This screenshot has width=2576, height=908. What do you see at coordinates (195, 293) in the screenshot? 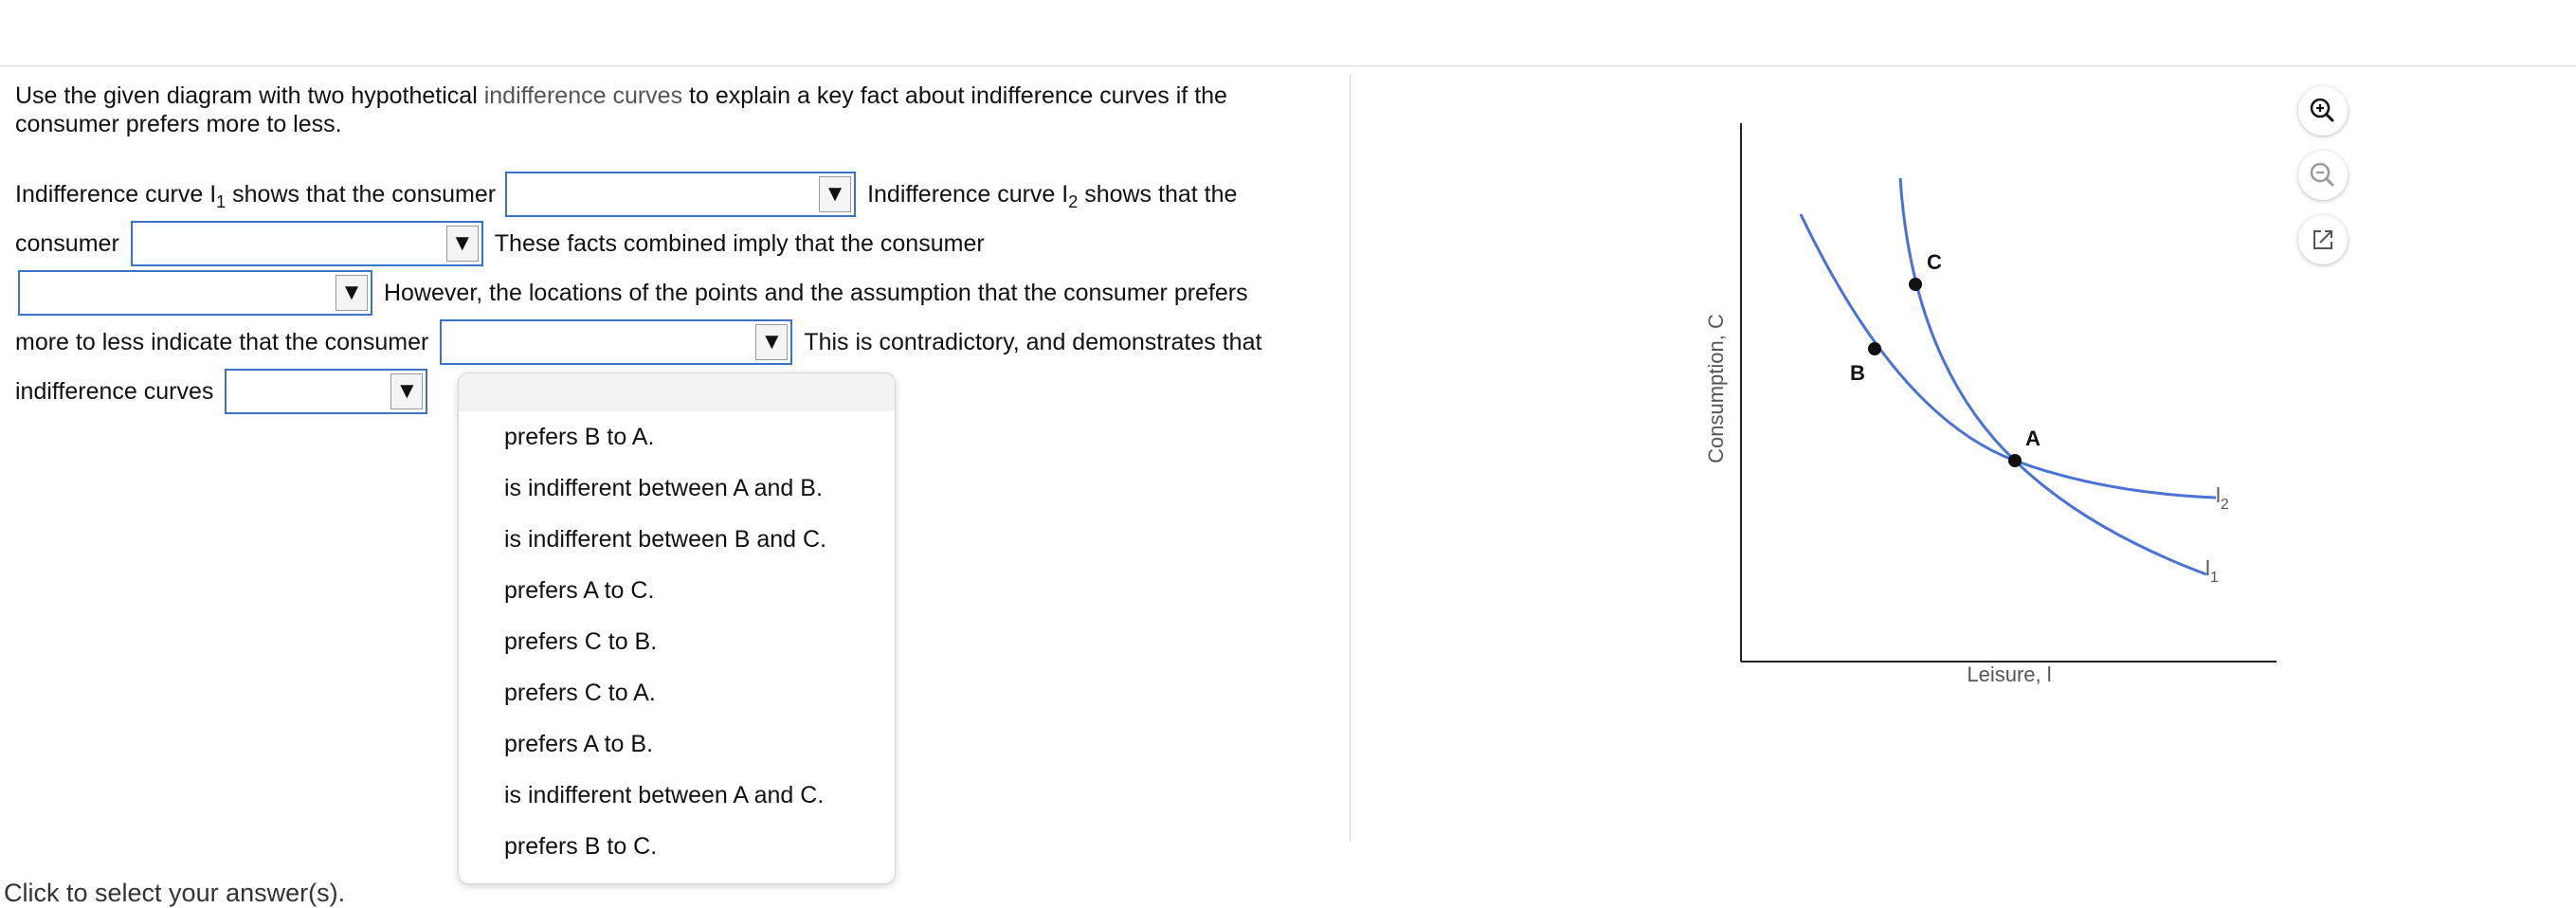
I see `dropdown-3: ▼` at bounding box center [195, 293].